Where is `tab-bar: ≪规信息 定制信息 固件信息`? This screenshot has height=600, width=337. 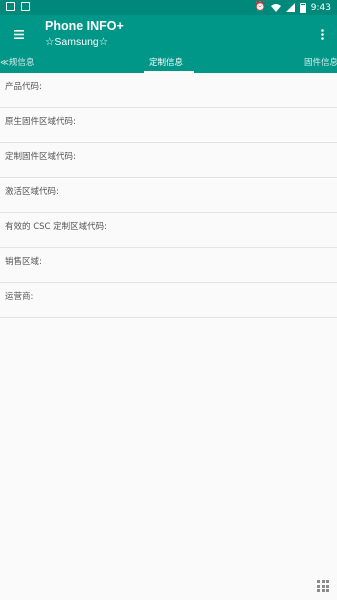
tab-bar: ≪规信息 定制信息 固件信息 is located at coordinates (168, 62).